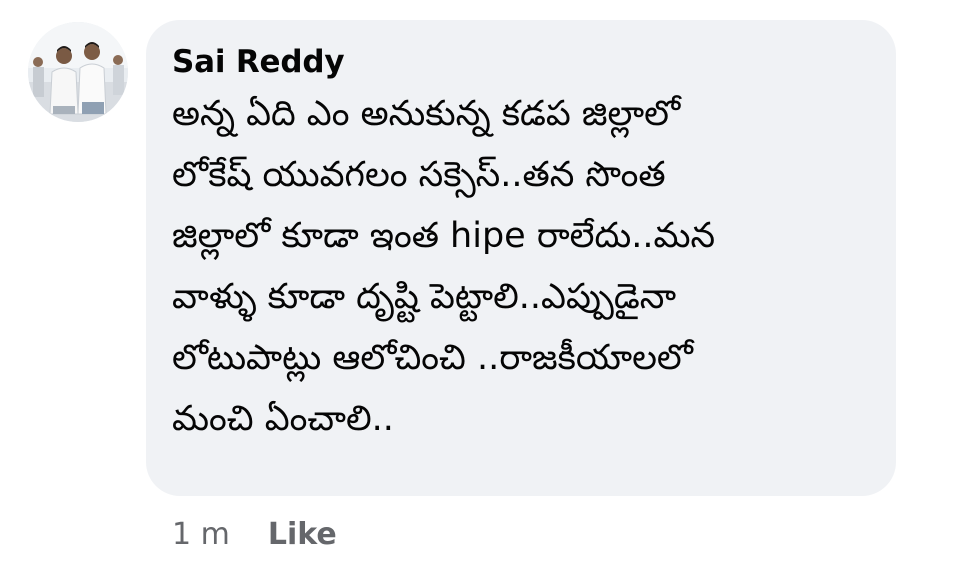 Image resolution: width=960 pixels, height=562 pixels. What do you see at coordinates (522, 62) in the screenshot?
I see `comment-author-name: Sai Reddy` at bounding box center [522, 62].